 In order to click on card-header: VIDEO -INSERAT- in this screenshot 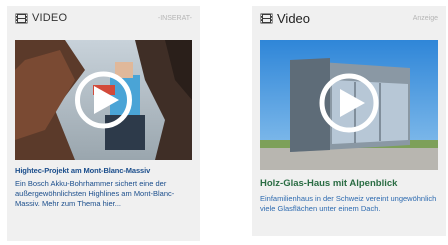, I will do `click(103, 18)`.